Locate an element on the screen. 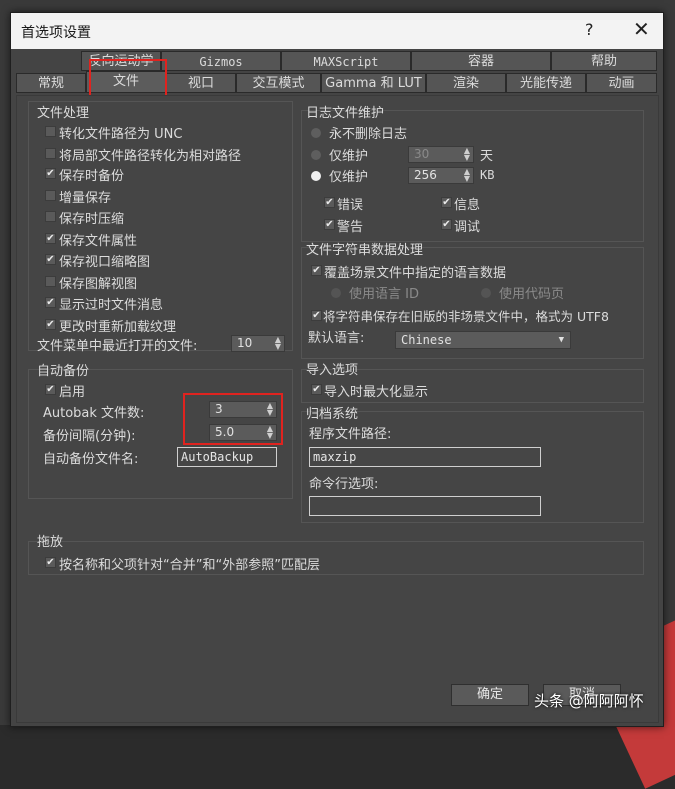 This screenshot has height=789, width=675. tab-radiosity: 光能传递 is located at coordinates (546, 83).